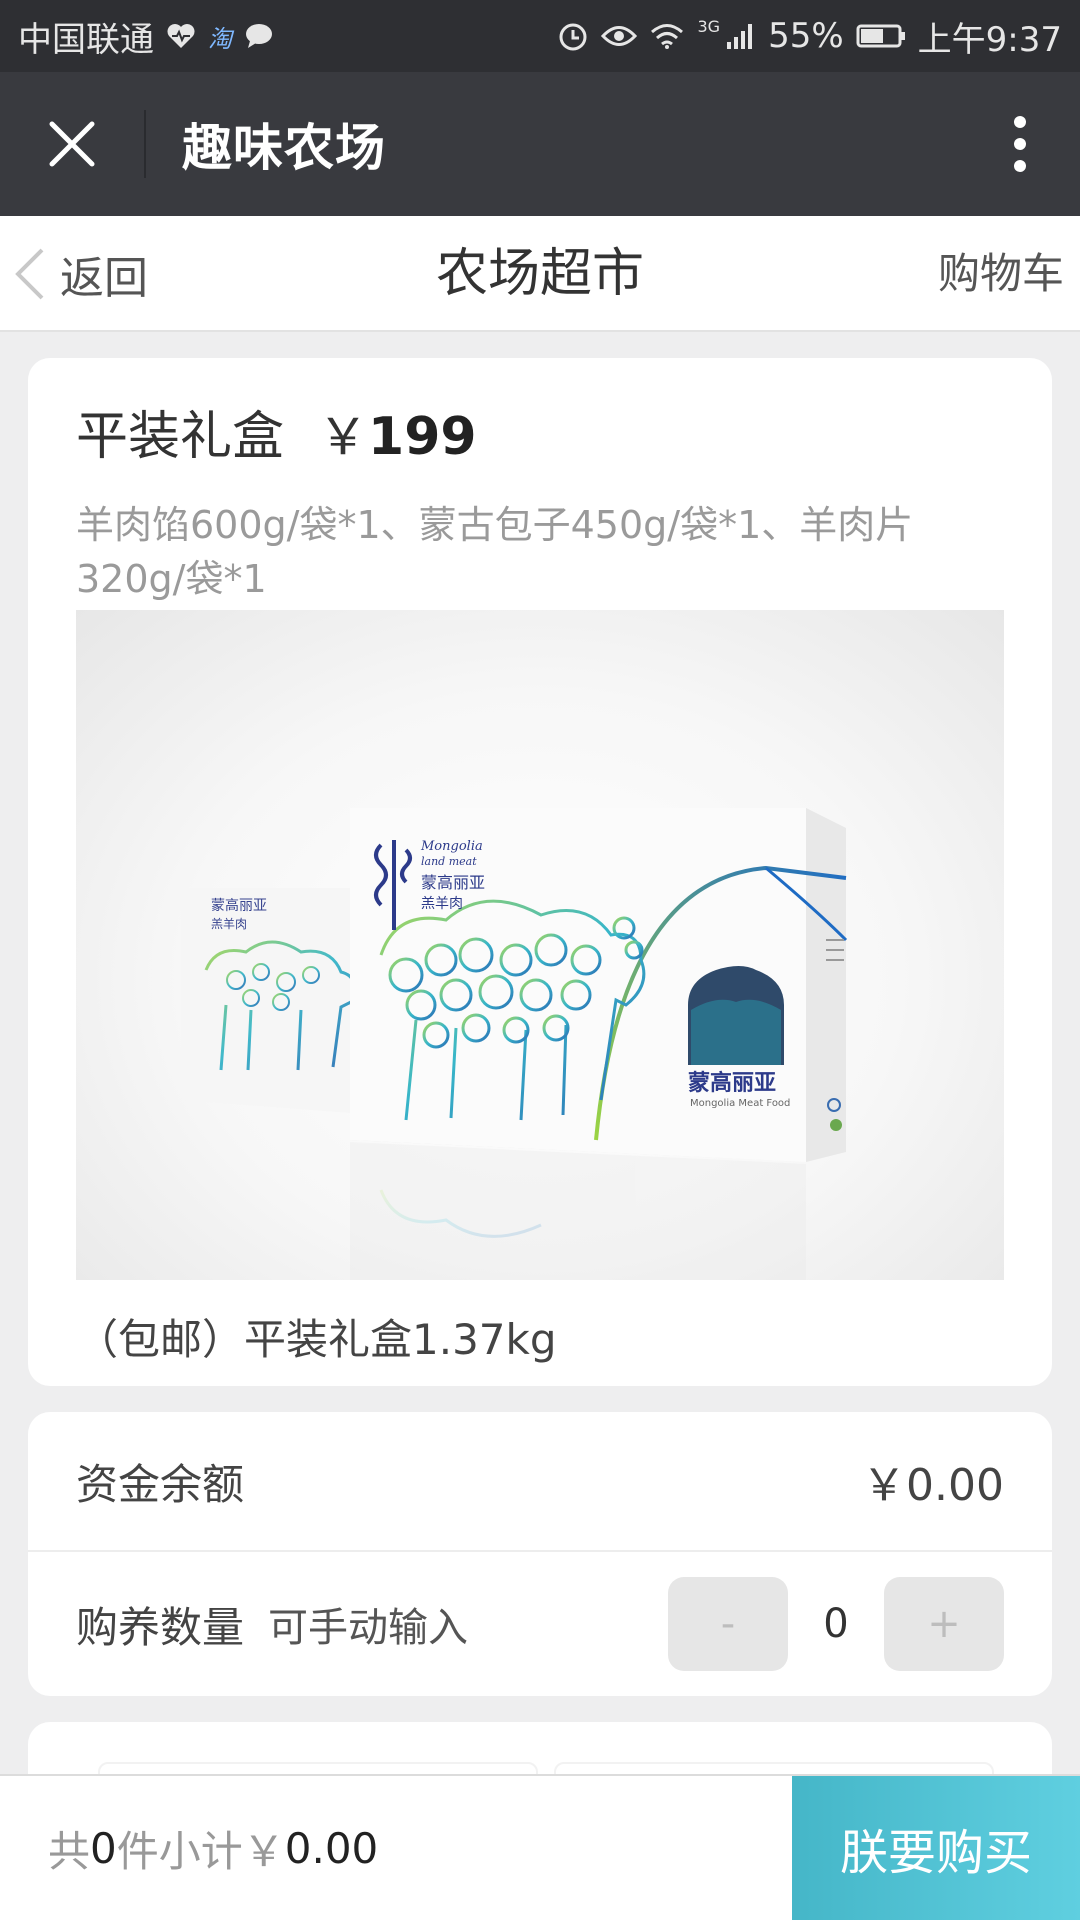 This screenshot has height=1920, width=1080. Describe the element at coordinates (806, 36) in the screenshot. I see `battery-percent: 55%` at that location.